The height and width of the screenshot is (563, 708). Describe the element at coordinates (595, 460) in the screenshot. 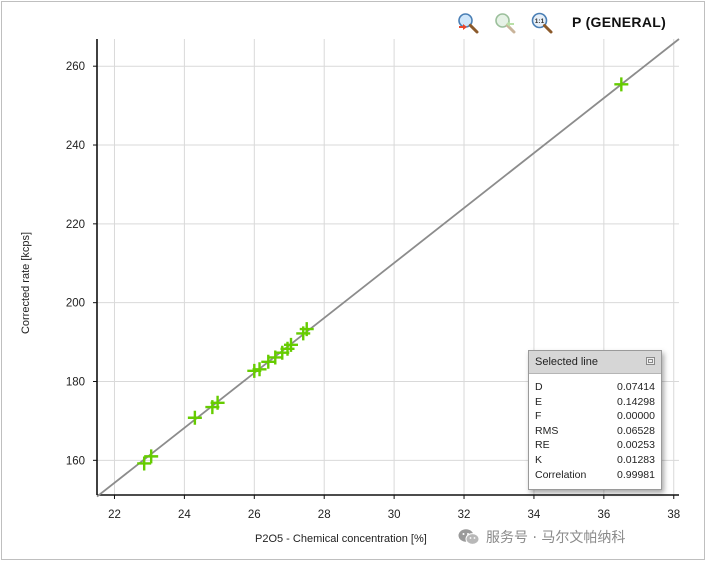

I see `panel-row-k: K 0.01283` at that location.